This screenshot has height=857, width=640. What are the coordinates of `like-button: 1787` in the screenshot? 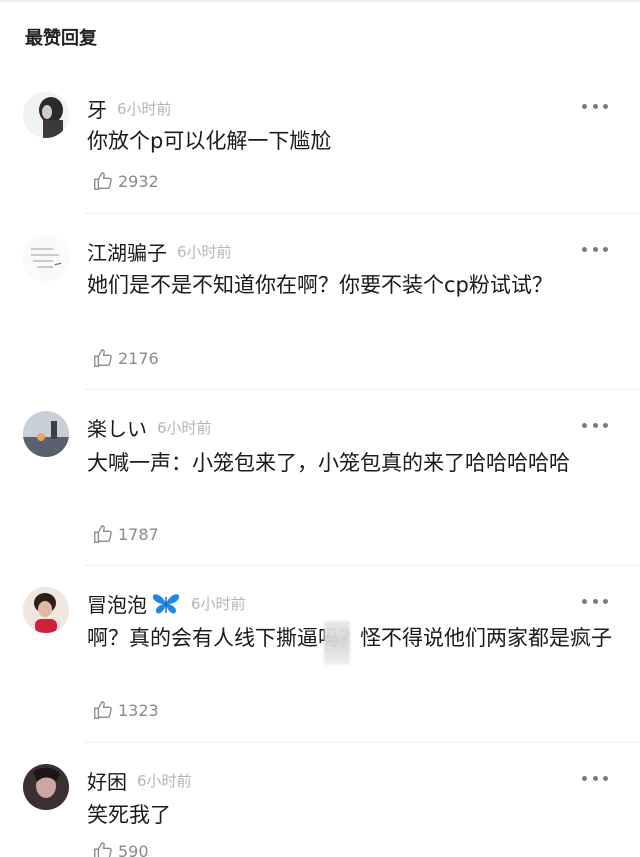 It's located at (125, 534).